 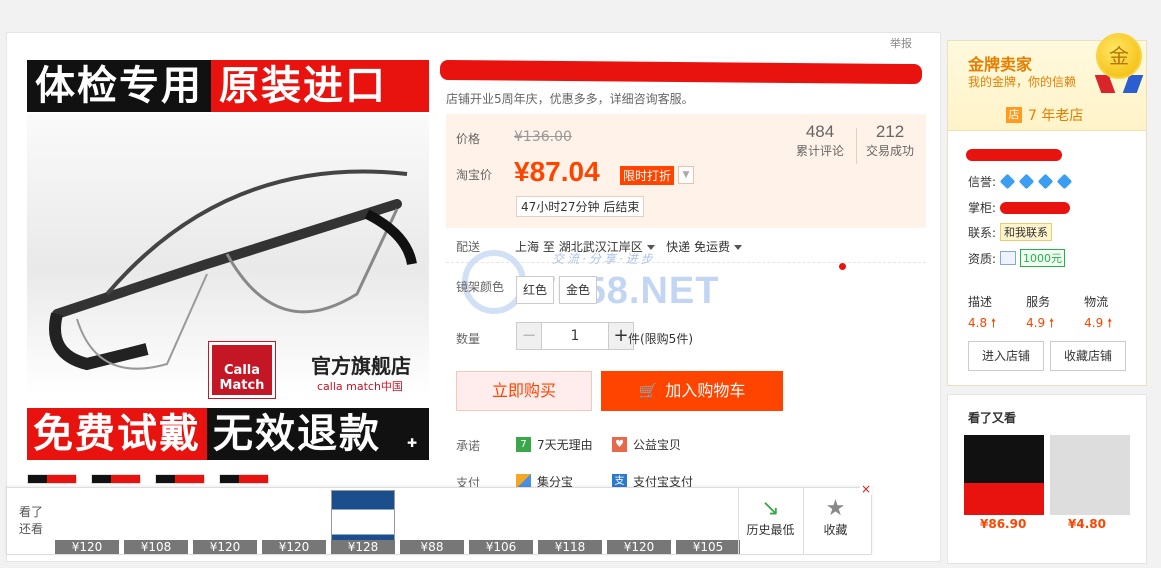 I want to click on enter-shop-button: 进入店铺, so click(x=1006, y=356).